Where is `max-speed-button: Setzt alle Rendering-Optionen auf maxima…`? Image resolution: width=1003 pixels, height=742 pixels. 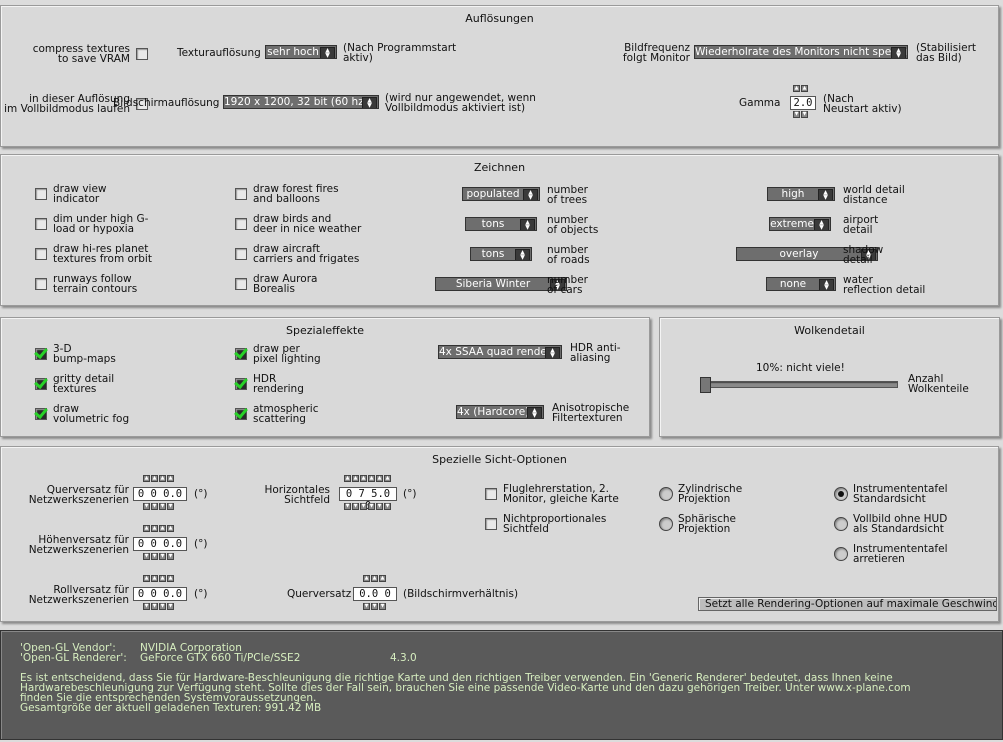 max-speed-button: Setzt alle Rendering-Optionen auf maxima… is located at coordinates (847, 604).